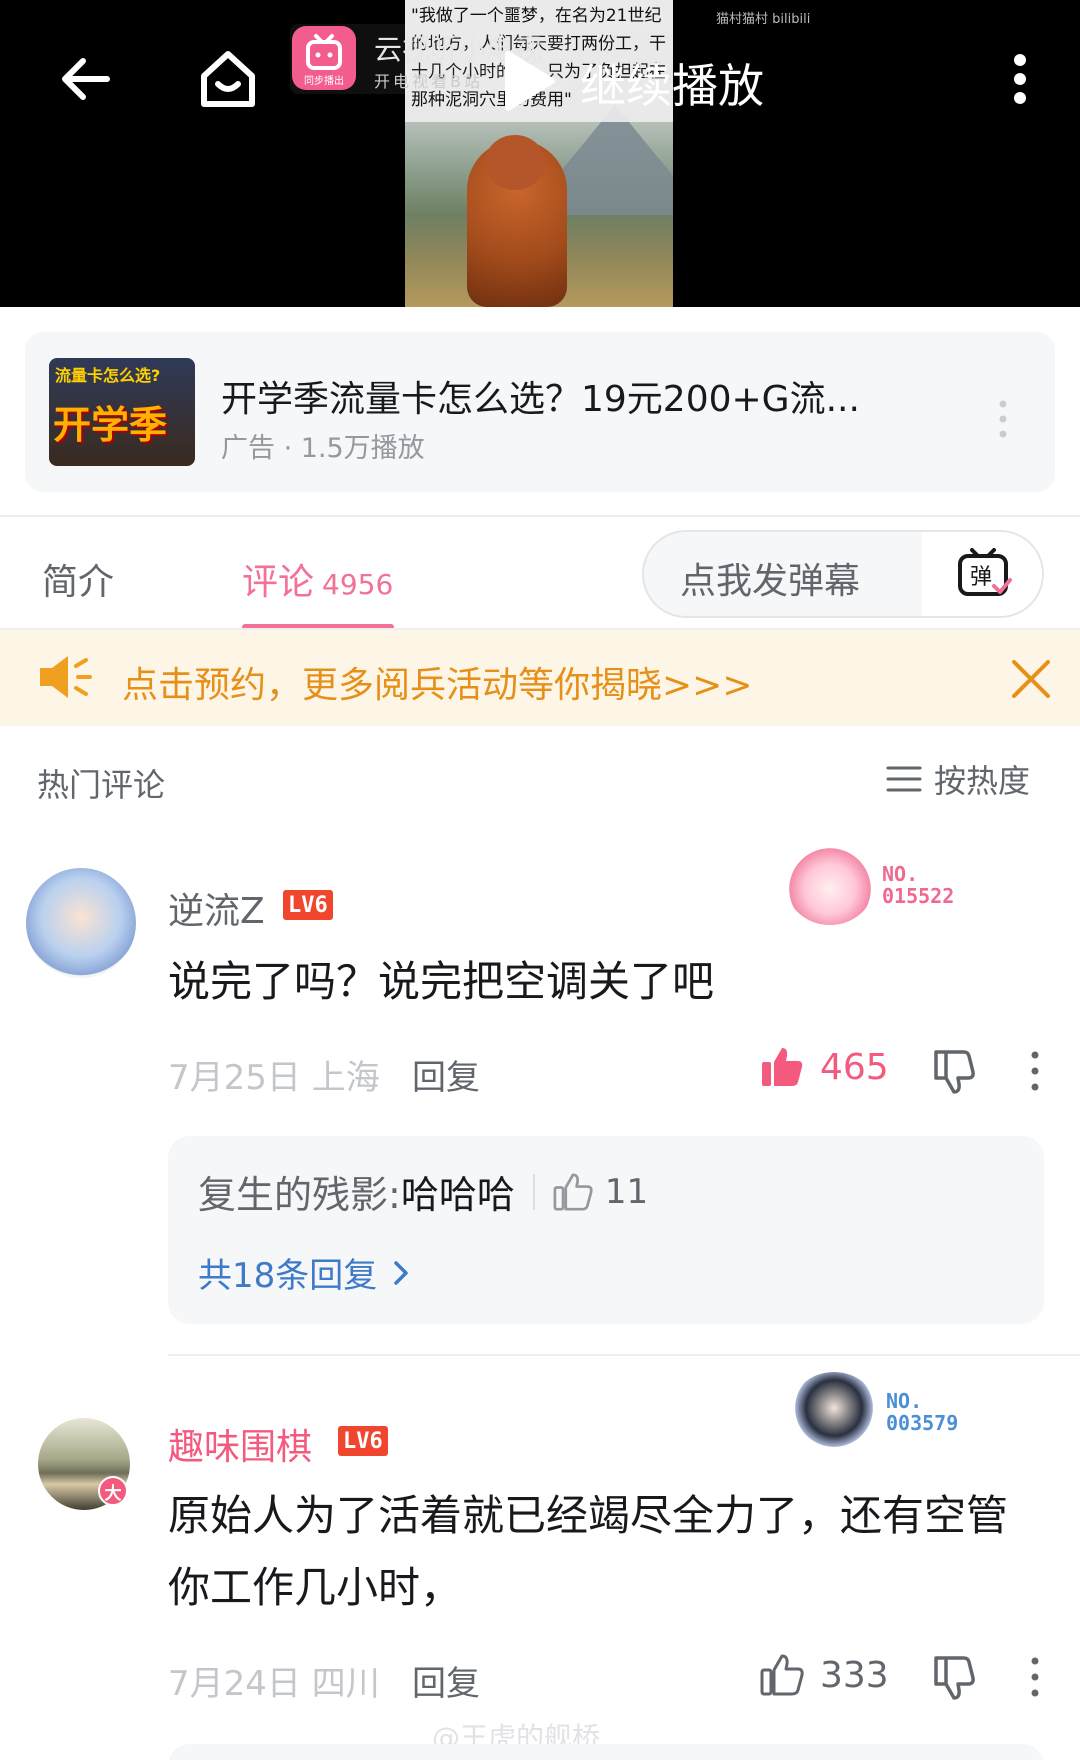 The width and height of the screenshot is (1080, 1760). Describe the element at coordinates (437, 682) in the screenshot. I see `notice-text: 点击预约，更多阅兵活动等你揭晓>>>` at that location.